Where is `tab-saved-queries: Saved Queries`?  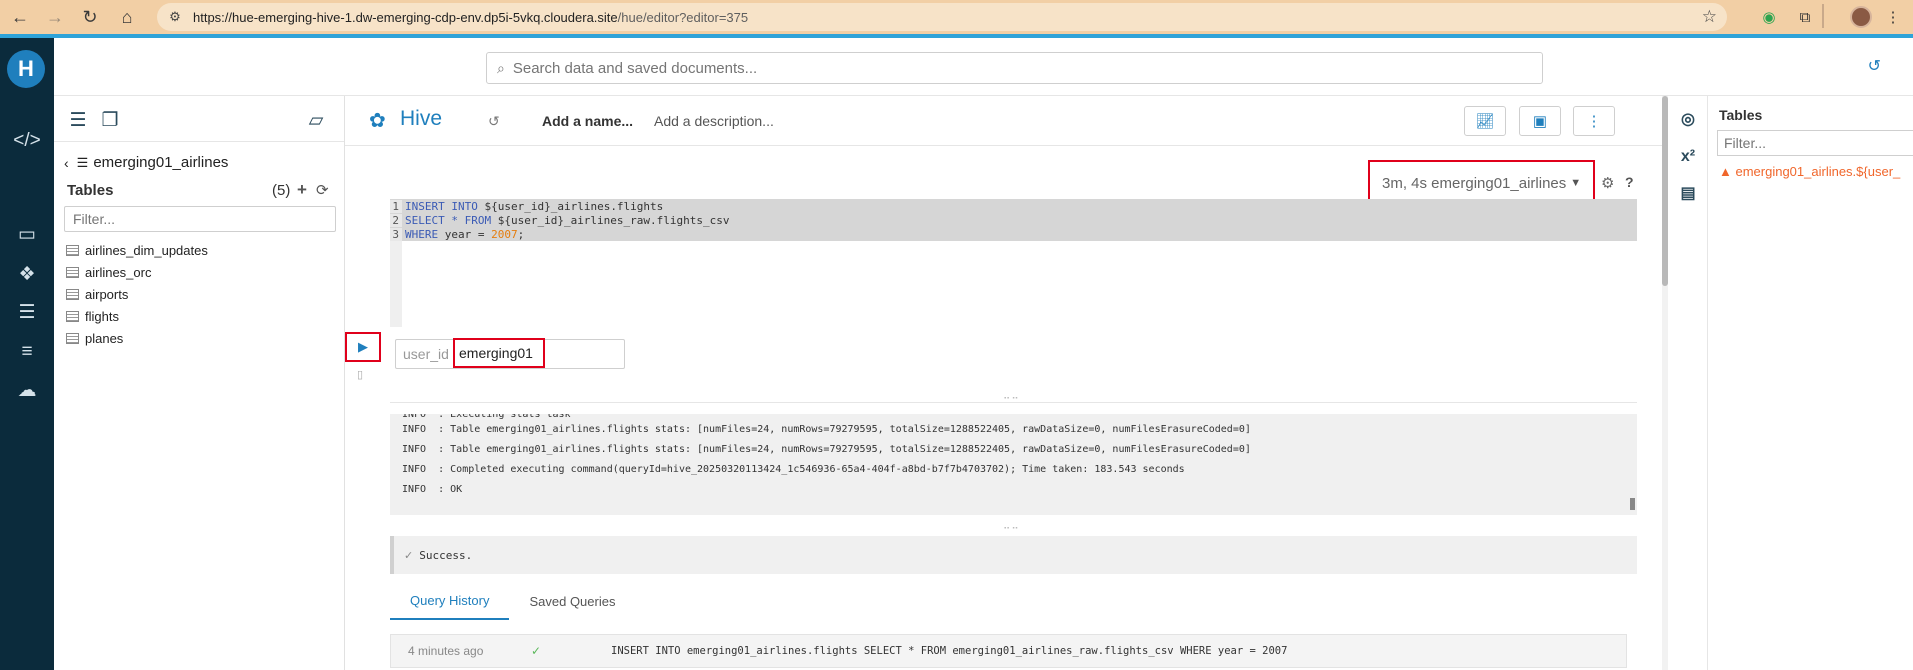 tab-saved-queries: Saved Queries is located at coordinates (572, 601).